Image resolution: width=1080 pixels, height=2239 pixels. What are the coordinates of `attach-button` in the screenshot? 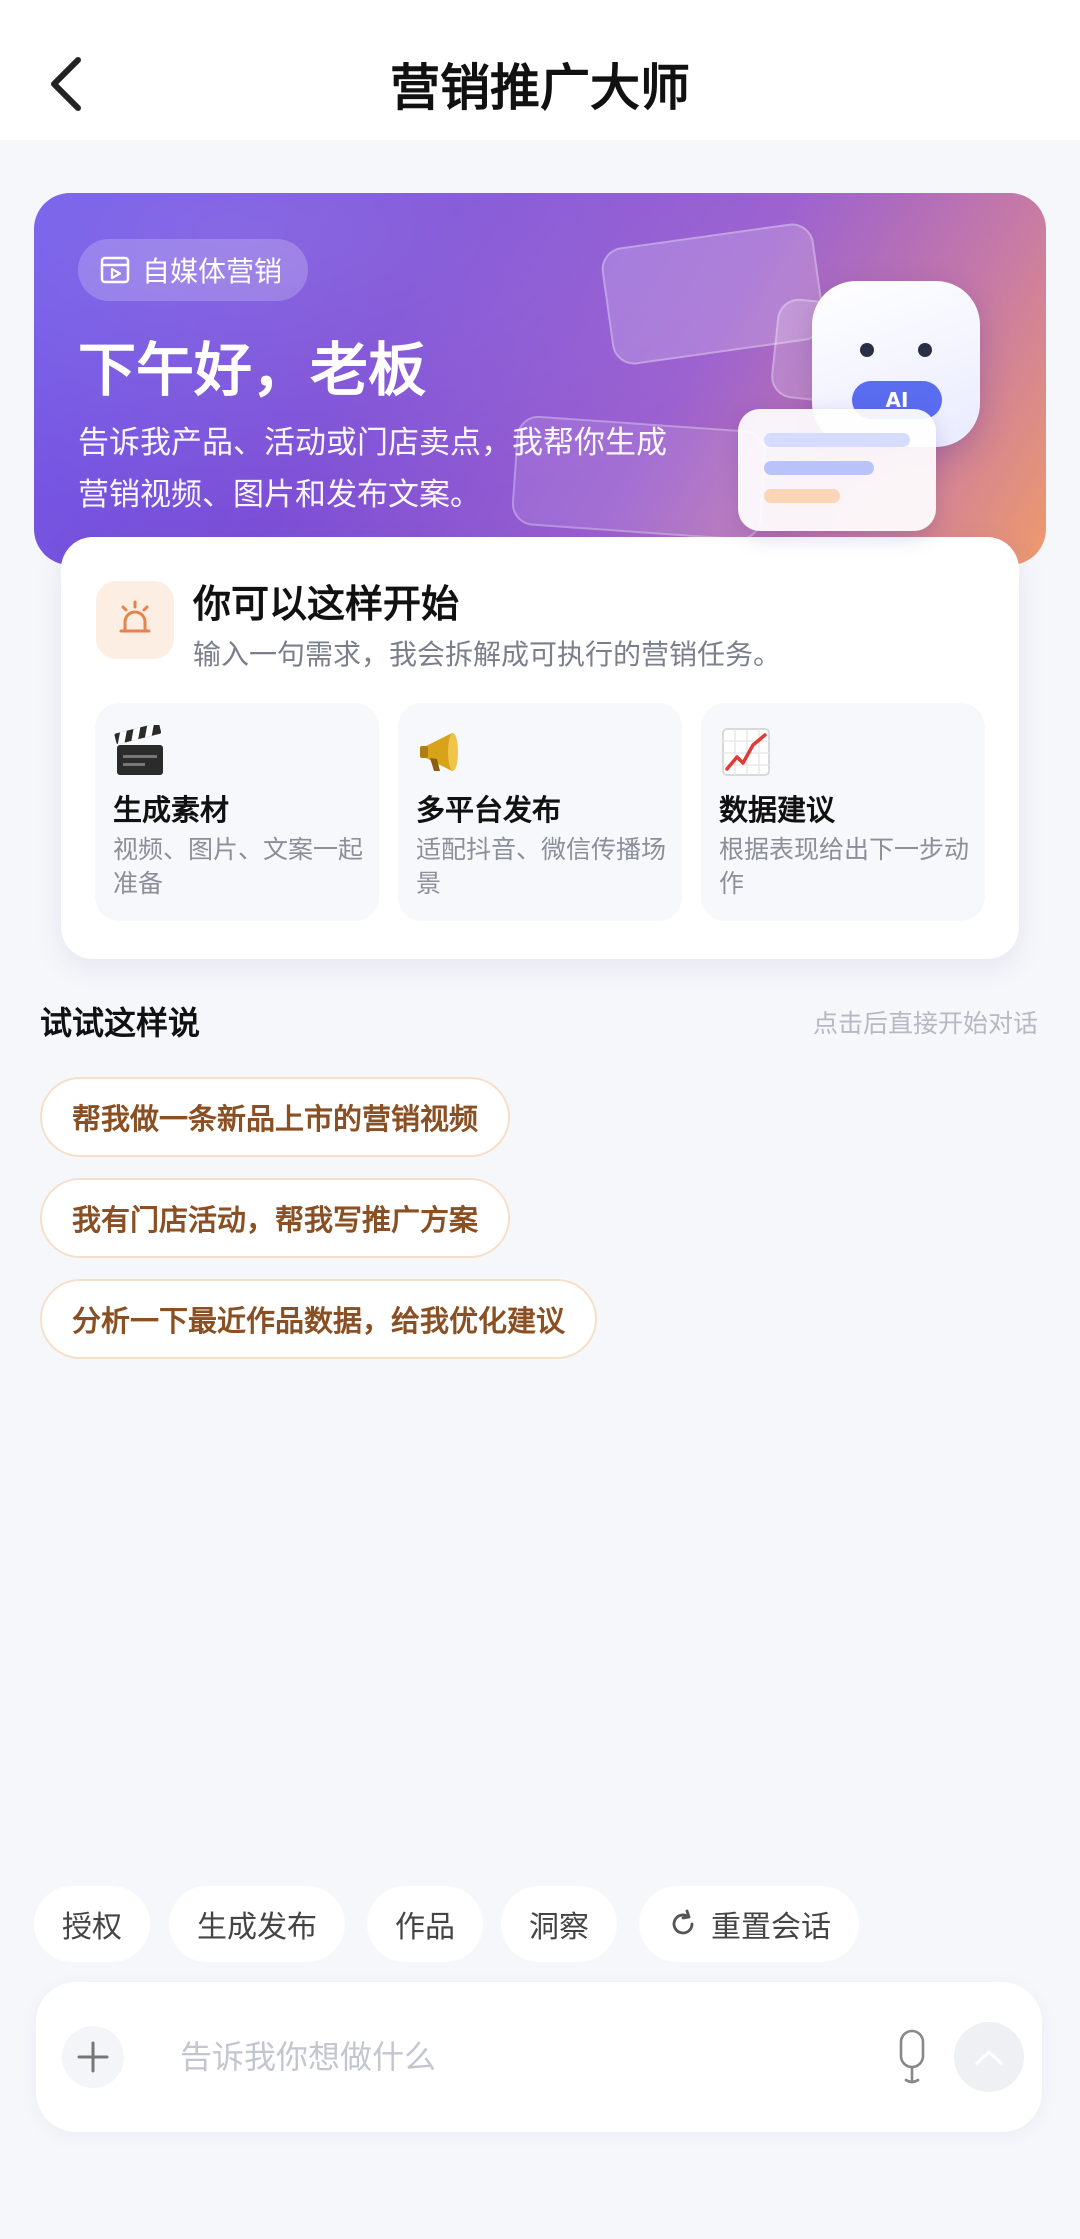 It's located at (93, 2057).